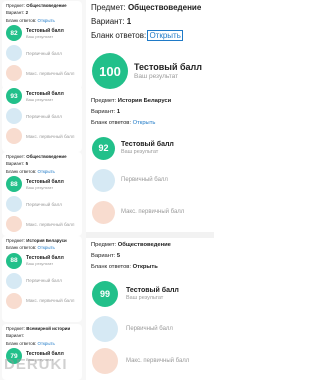 The height and width of the screenshot is (380, 320). What do you see at coordinates (36, 364) in the screenshot?
I see `watermark-text: DERUKI` at bounding box center [36, 364].